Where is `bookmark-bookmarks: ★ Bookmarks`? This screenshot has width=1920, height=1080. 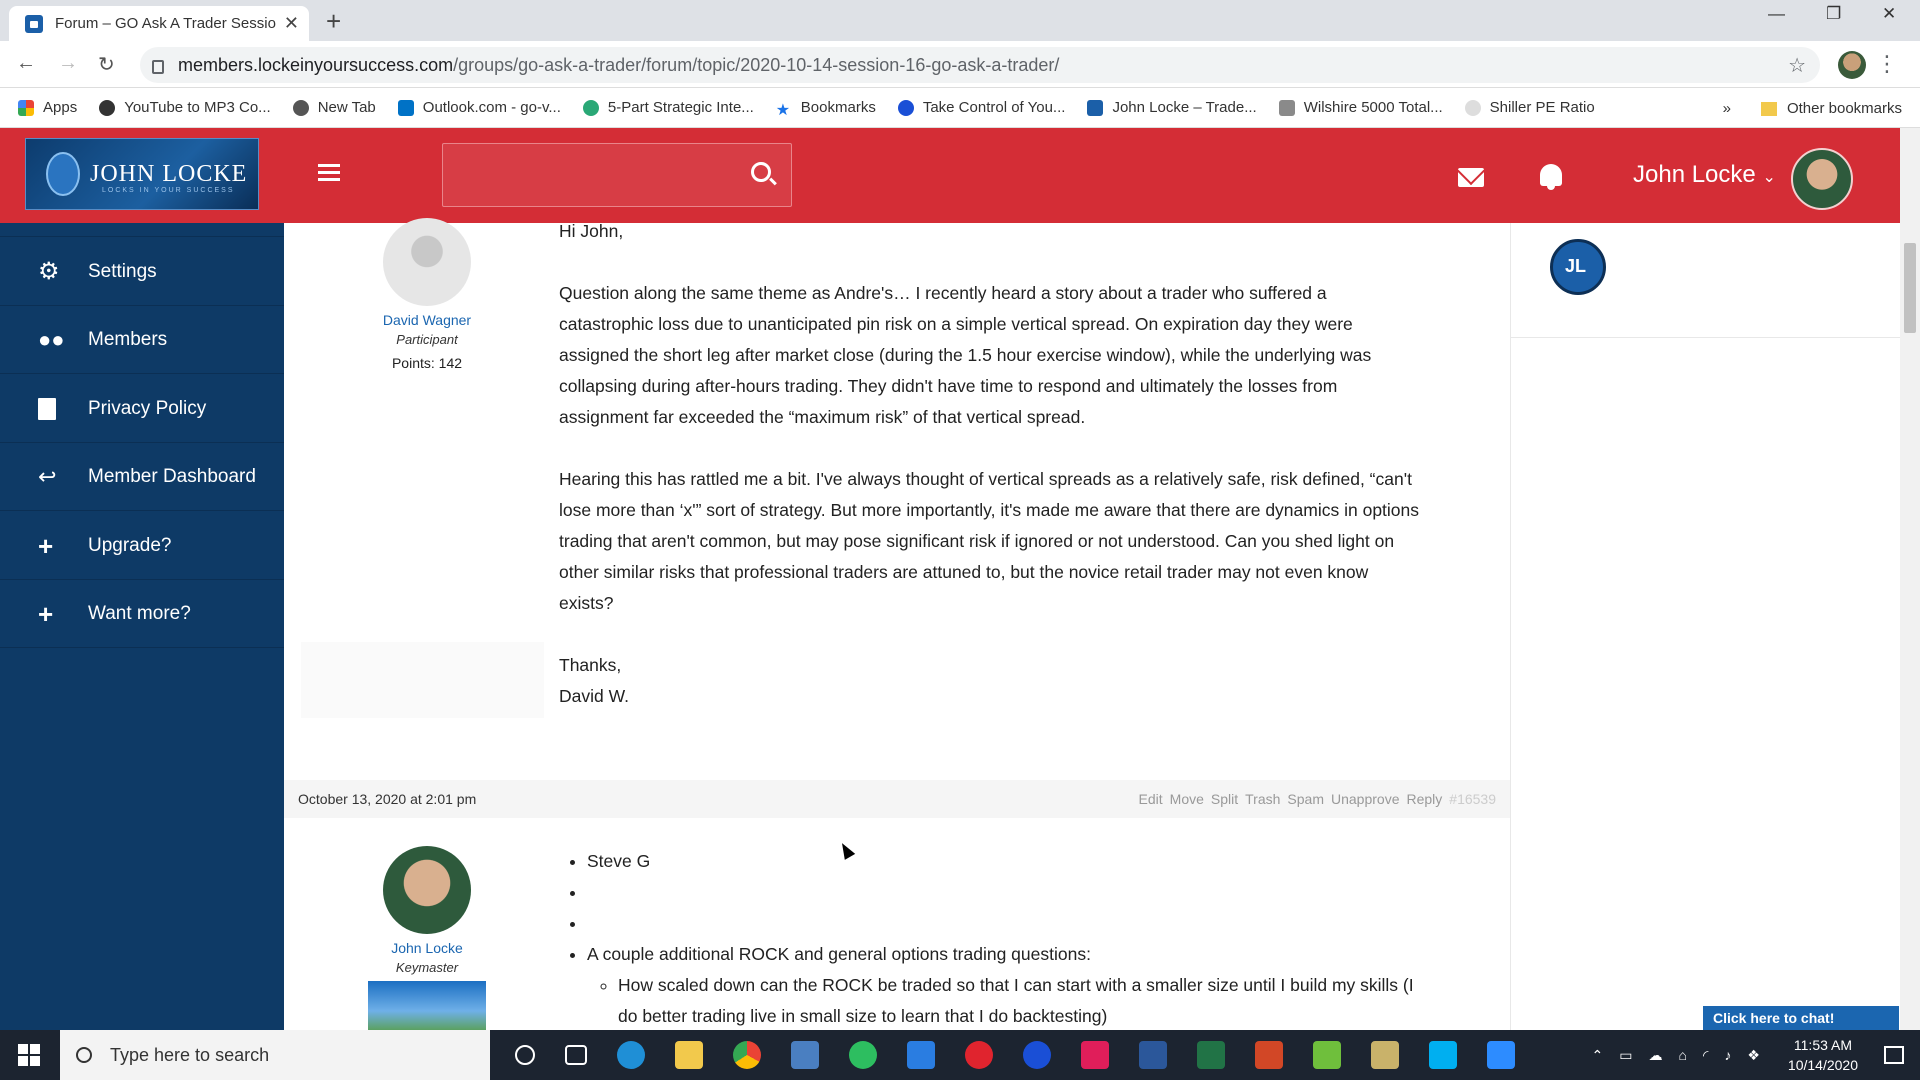 bookmark-bookmarks: ★ Bookmarks is located at coordinates (826, 109).